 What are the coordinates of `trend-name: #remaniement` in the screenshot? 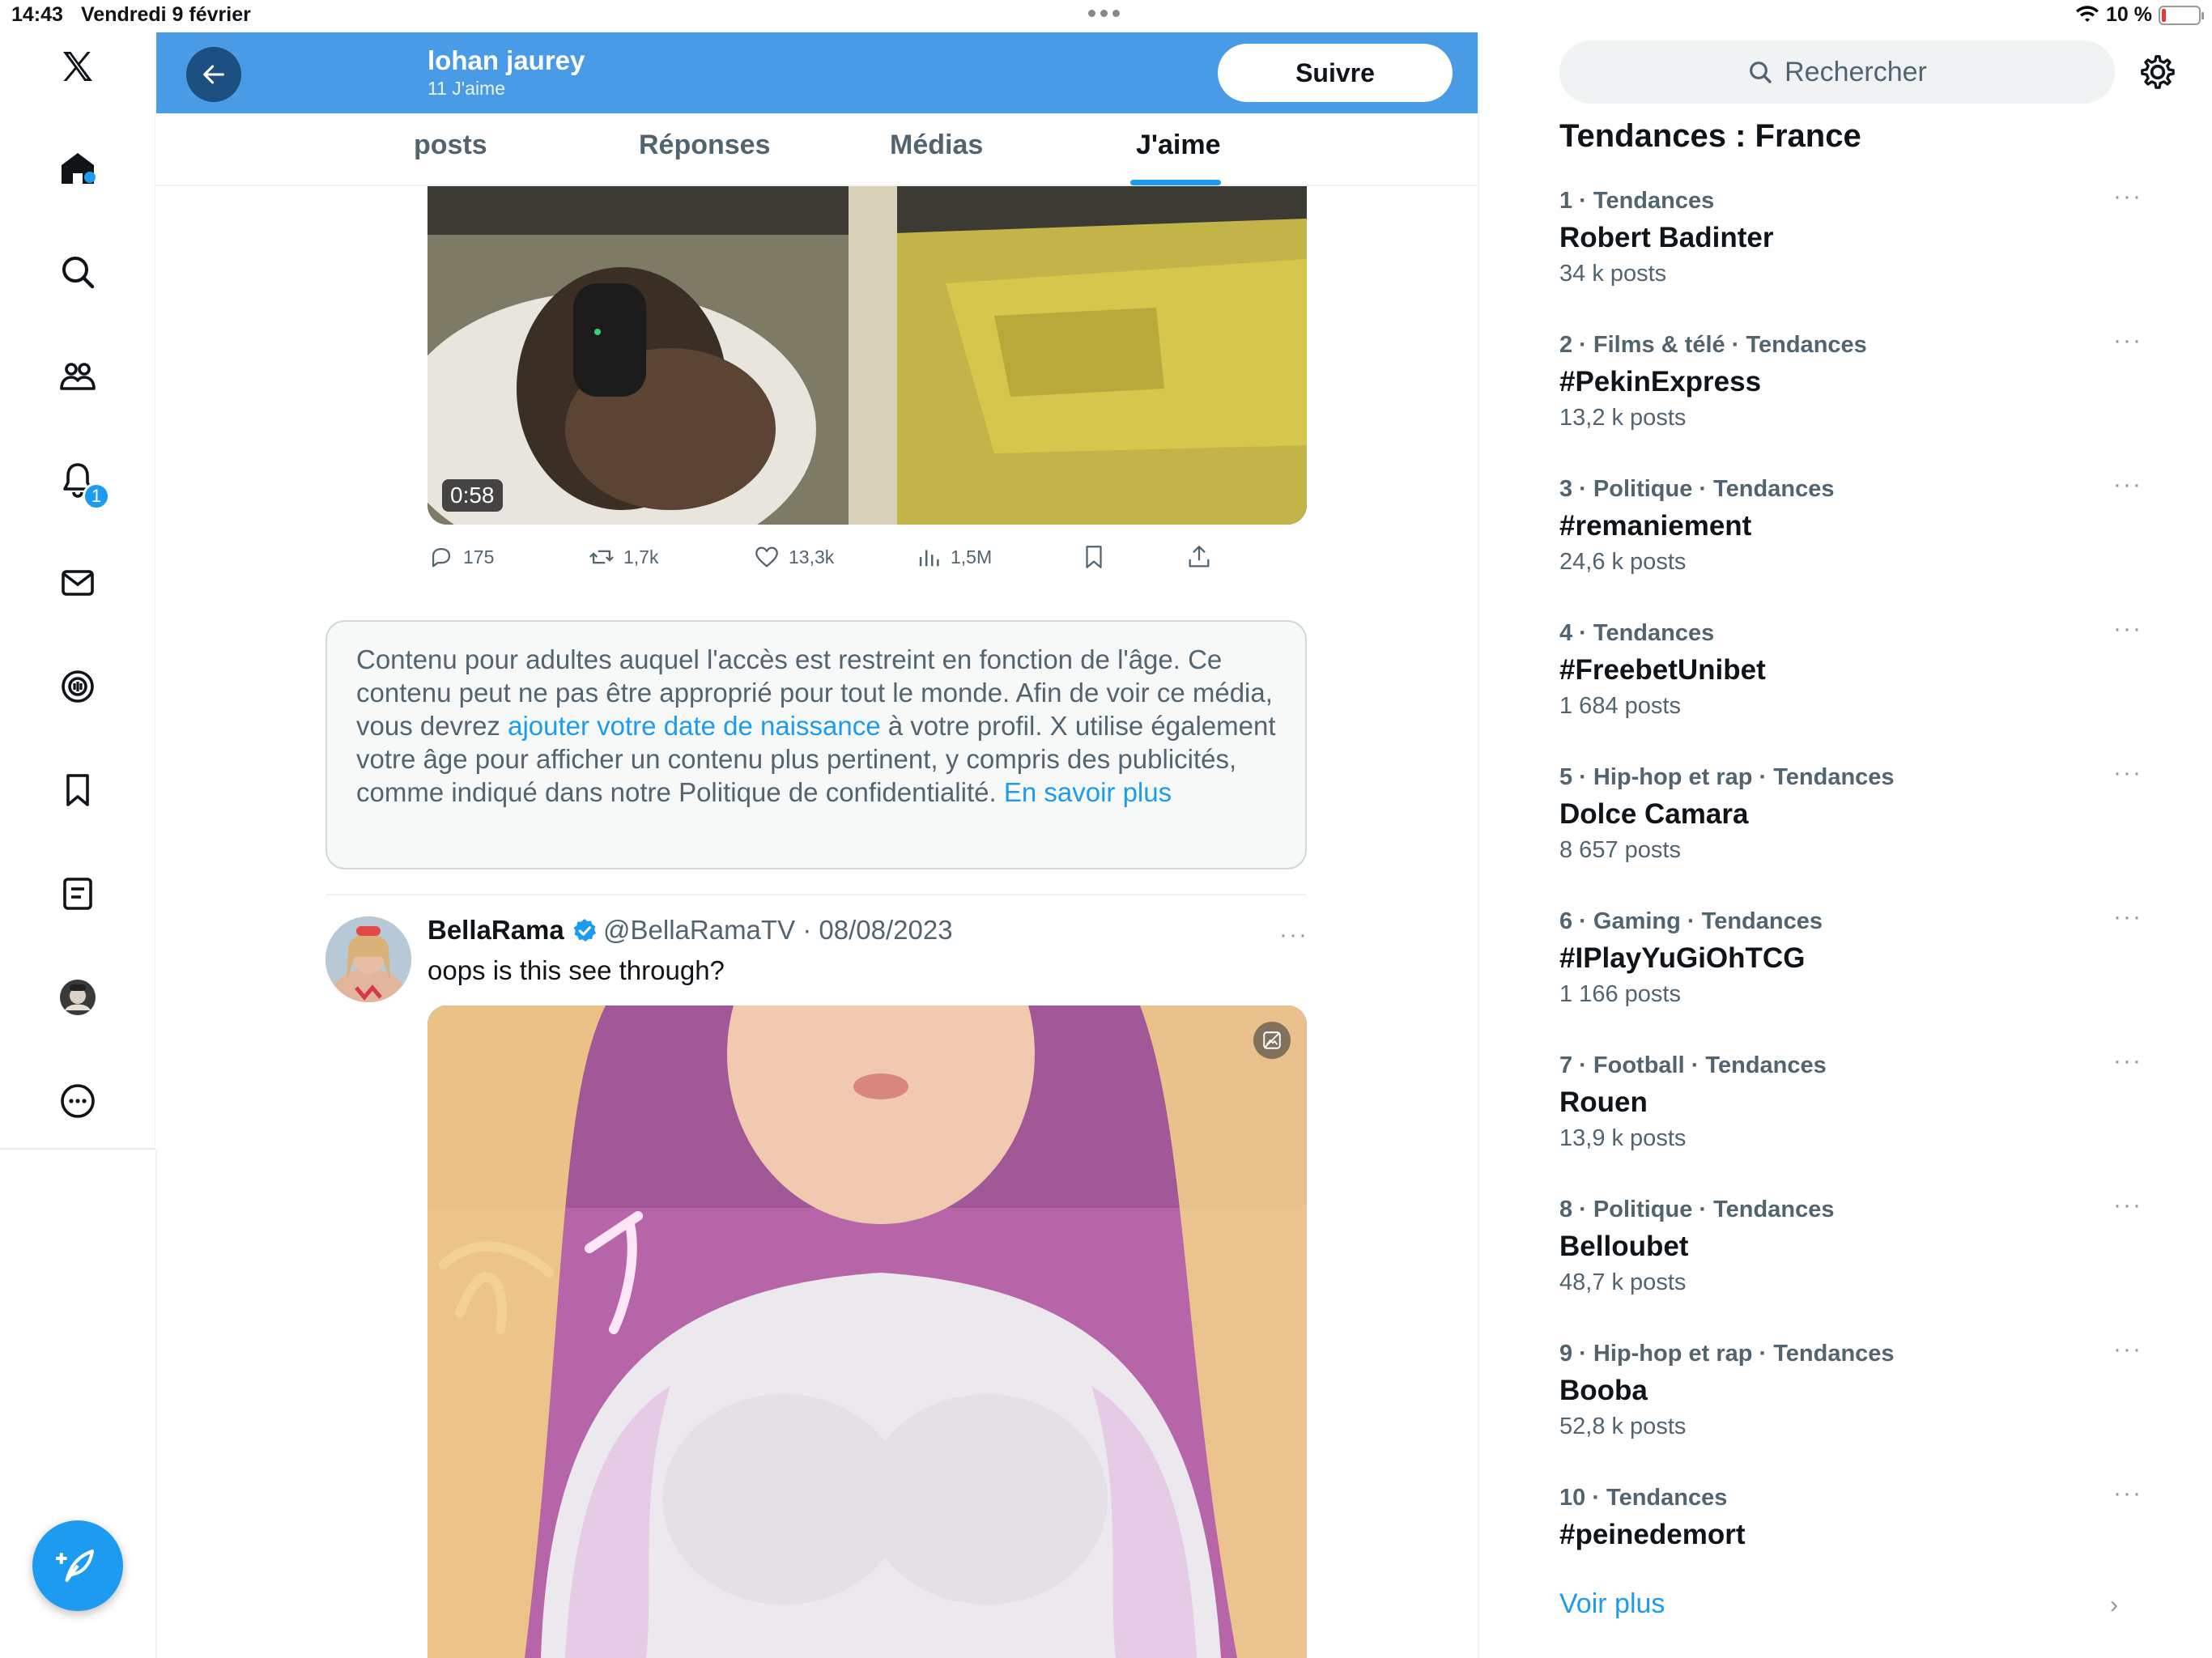 It's located at (1656, 526).